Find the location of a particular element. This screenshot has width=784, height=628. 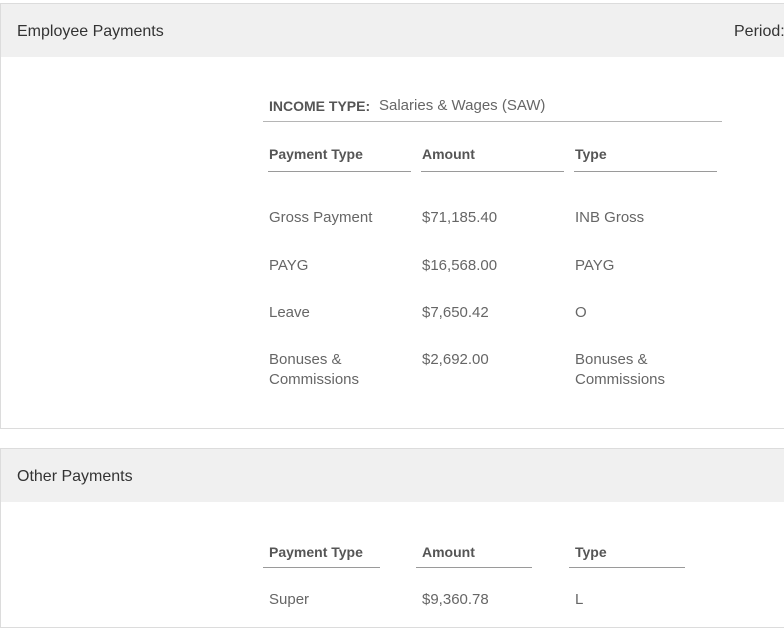

period-label: Period: is located at coordinates (759, 31).